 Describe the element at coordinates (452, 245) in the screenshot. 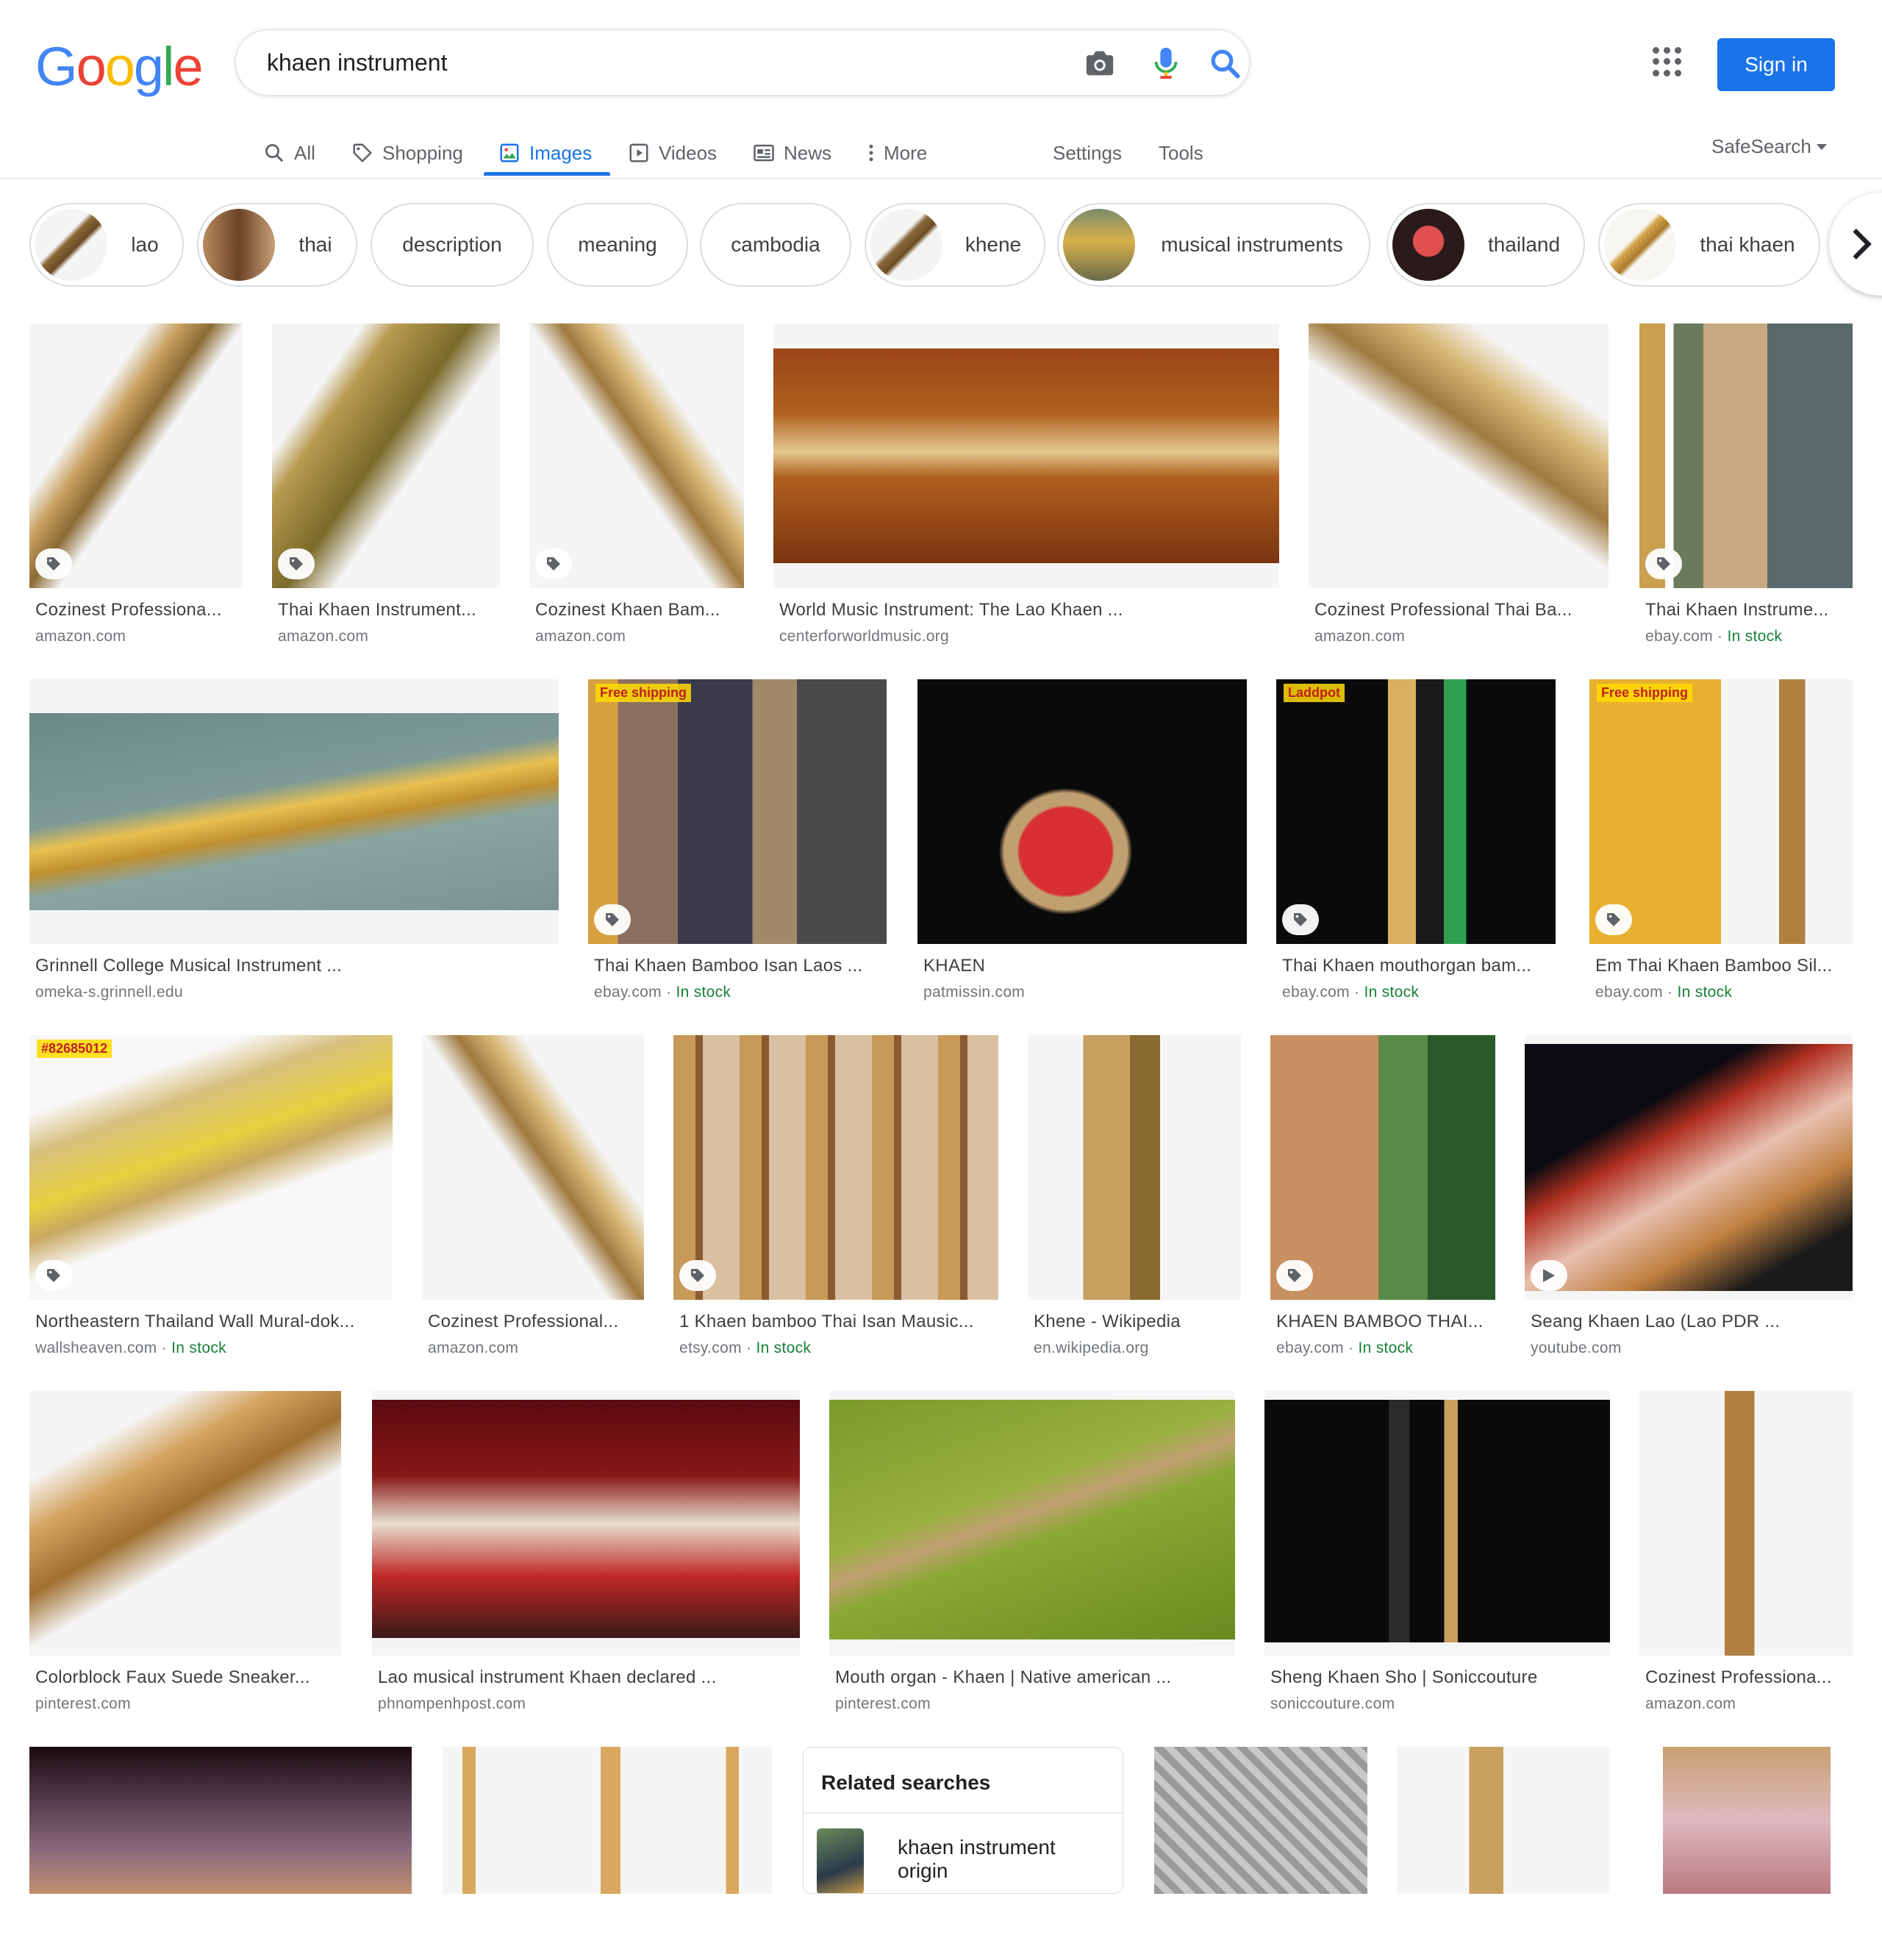

I see `chip-description: description` at that location.